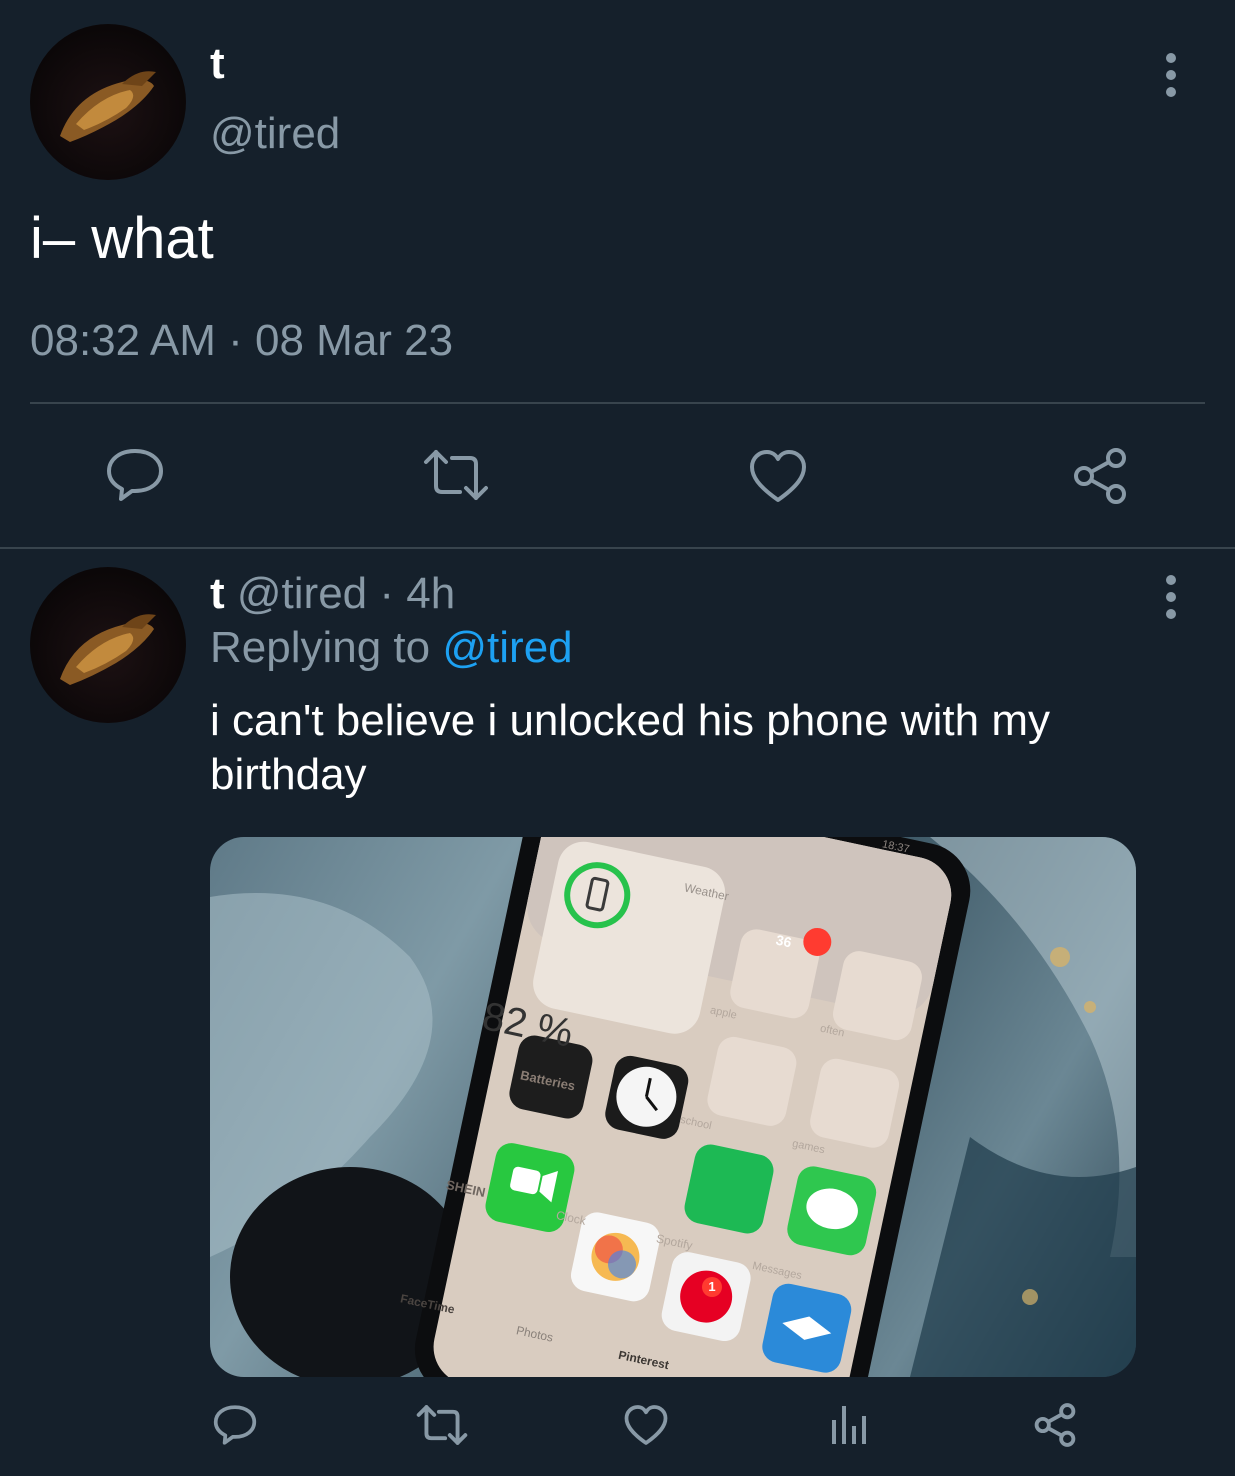  I want to click on replying-to-handle: @tired, so click(507, 647).